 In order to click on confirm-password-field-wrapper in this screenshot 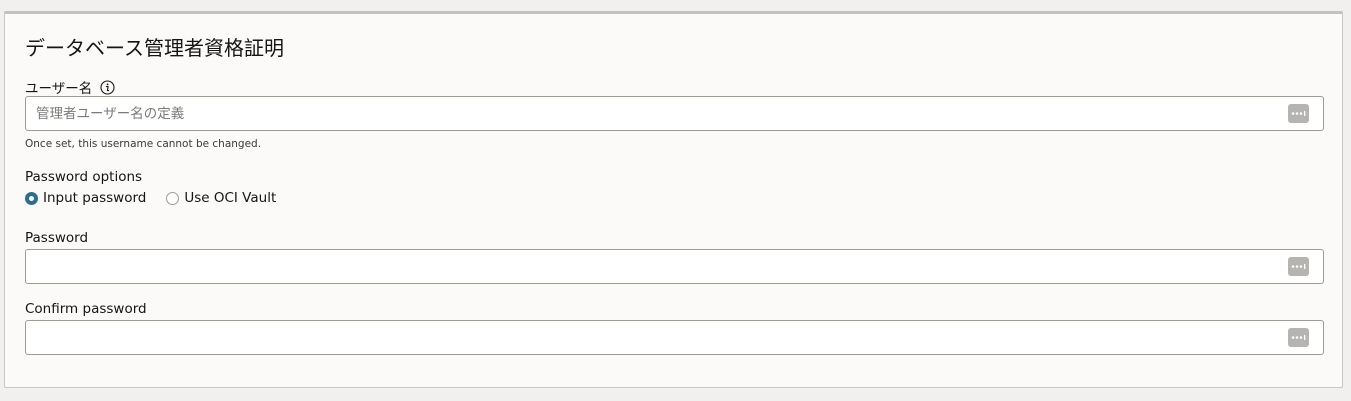, I will do `click(674, 337)`.